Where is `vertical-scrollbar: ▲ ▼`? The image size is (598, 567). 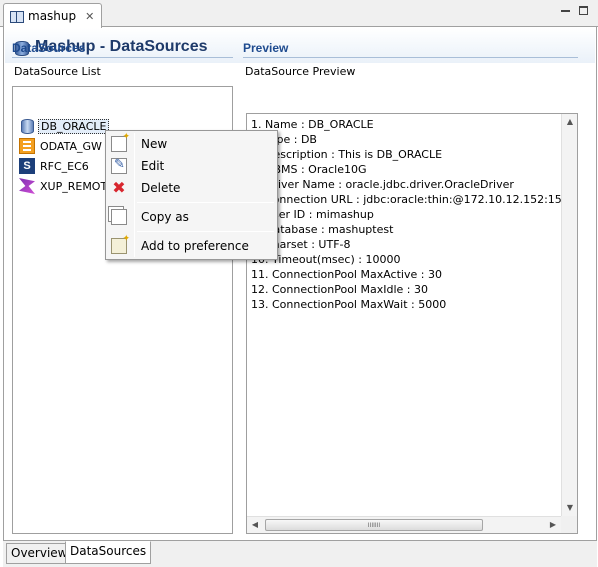 vertical-scrollbar: ▲ ▼ is located at coordinates (569, 315).